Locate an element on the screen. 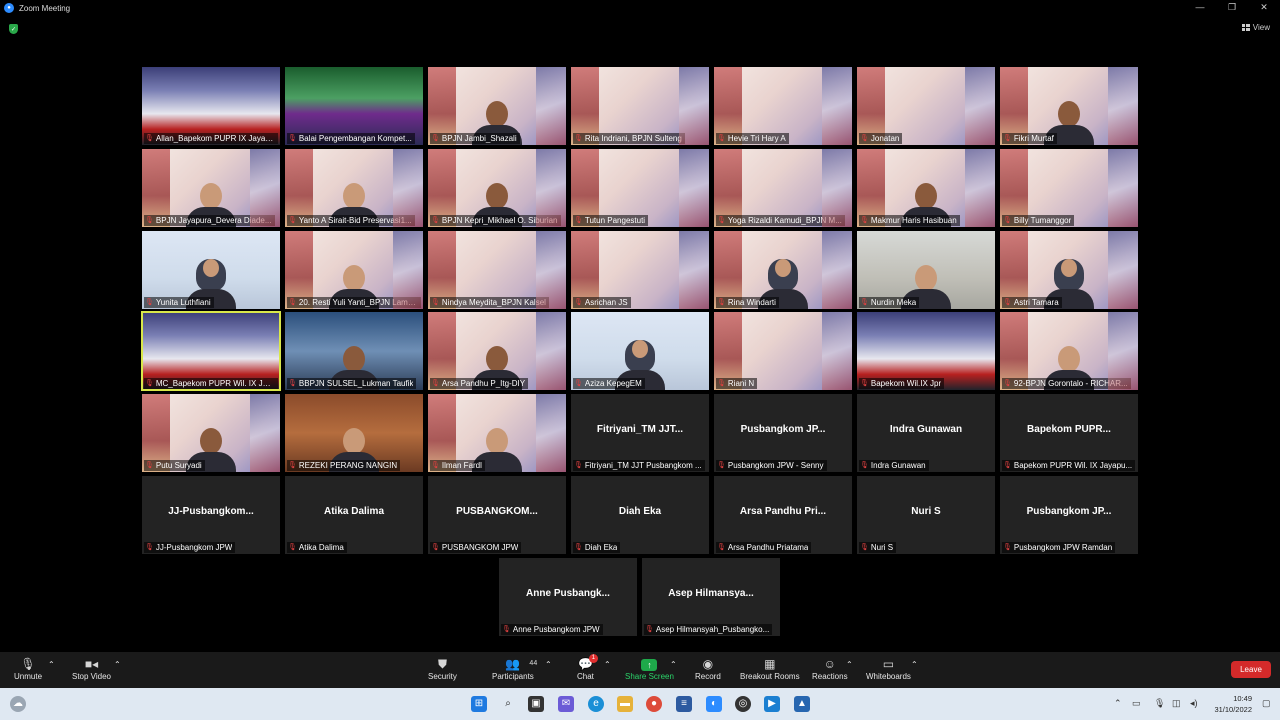 This screenshot has height=720, width=1280. notifications-icon: ▢ is located at coordinates (1266, 703).